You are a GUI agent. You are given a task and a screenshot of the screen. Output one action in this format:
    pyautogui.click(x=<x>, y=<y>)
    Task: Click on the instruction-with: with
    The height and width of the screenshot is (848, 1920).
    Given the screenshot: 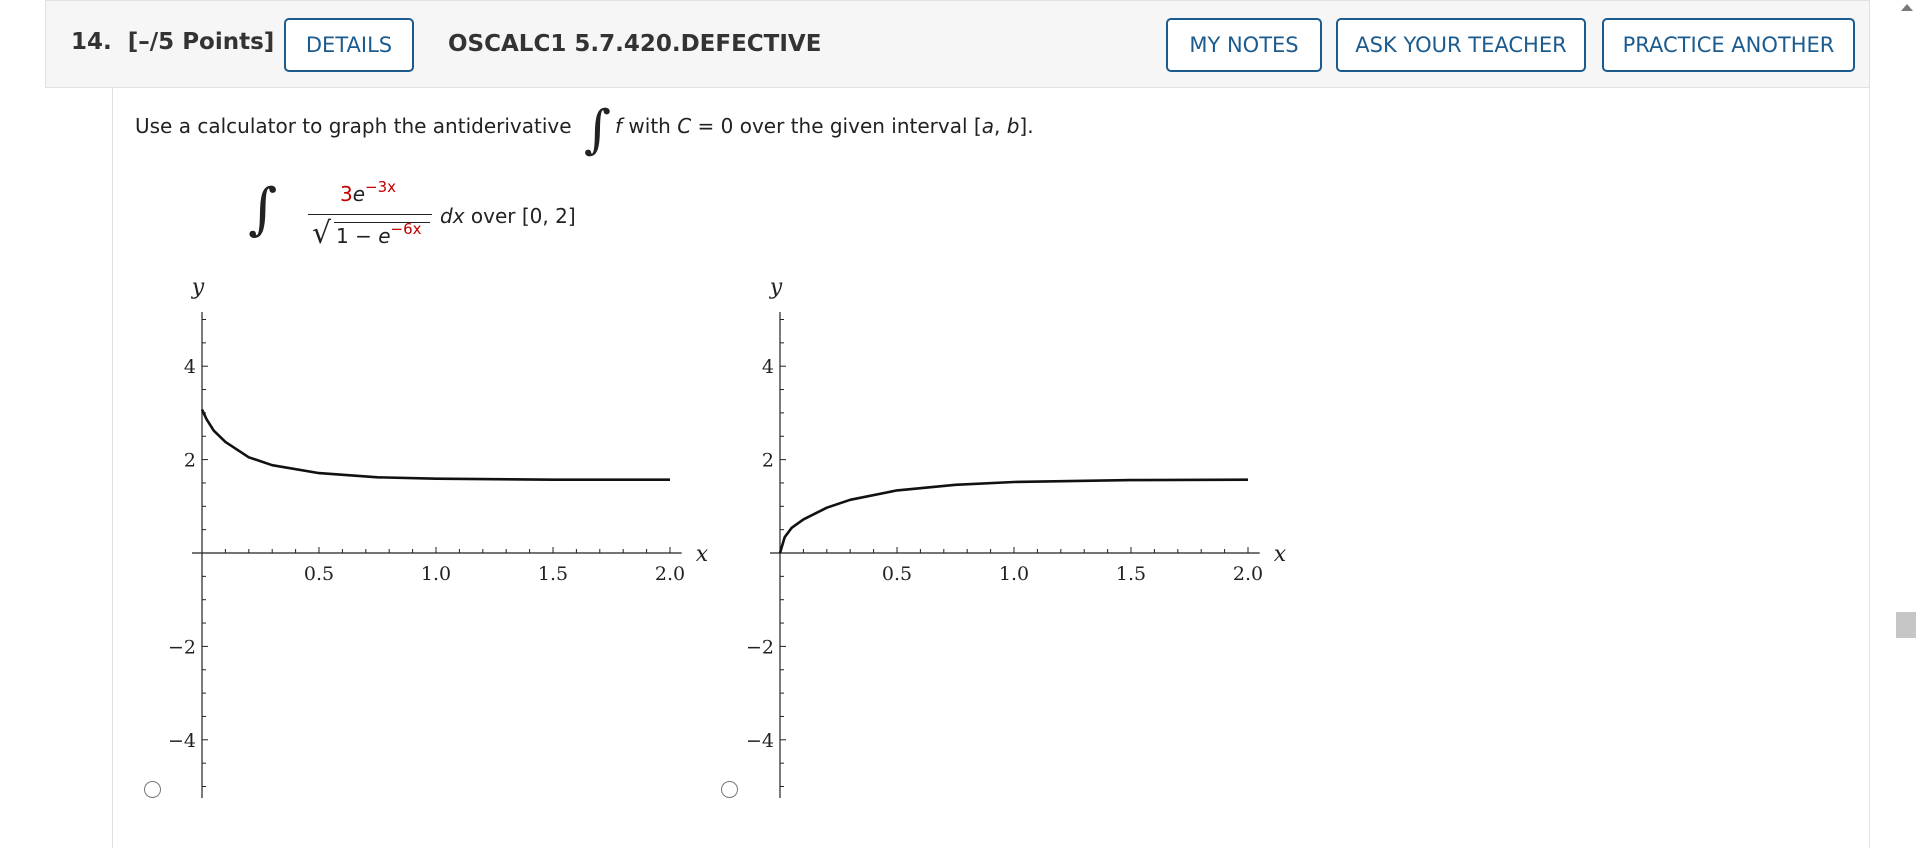 What is the action you would take?
    pyautogui.click(x=649, y=126)
    